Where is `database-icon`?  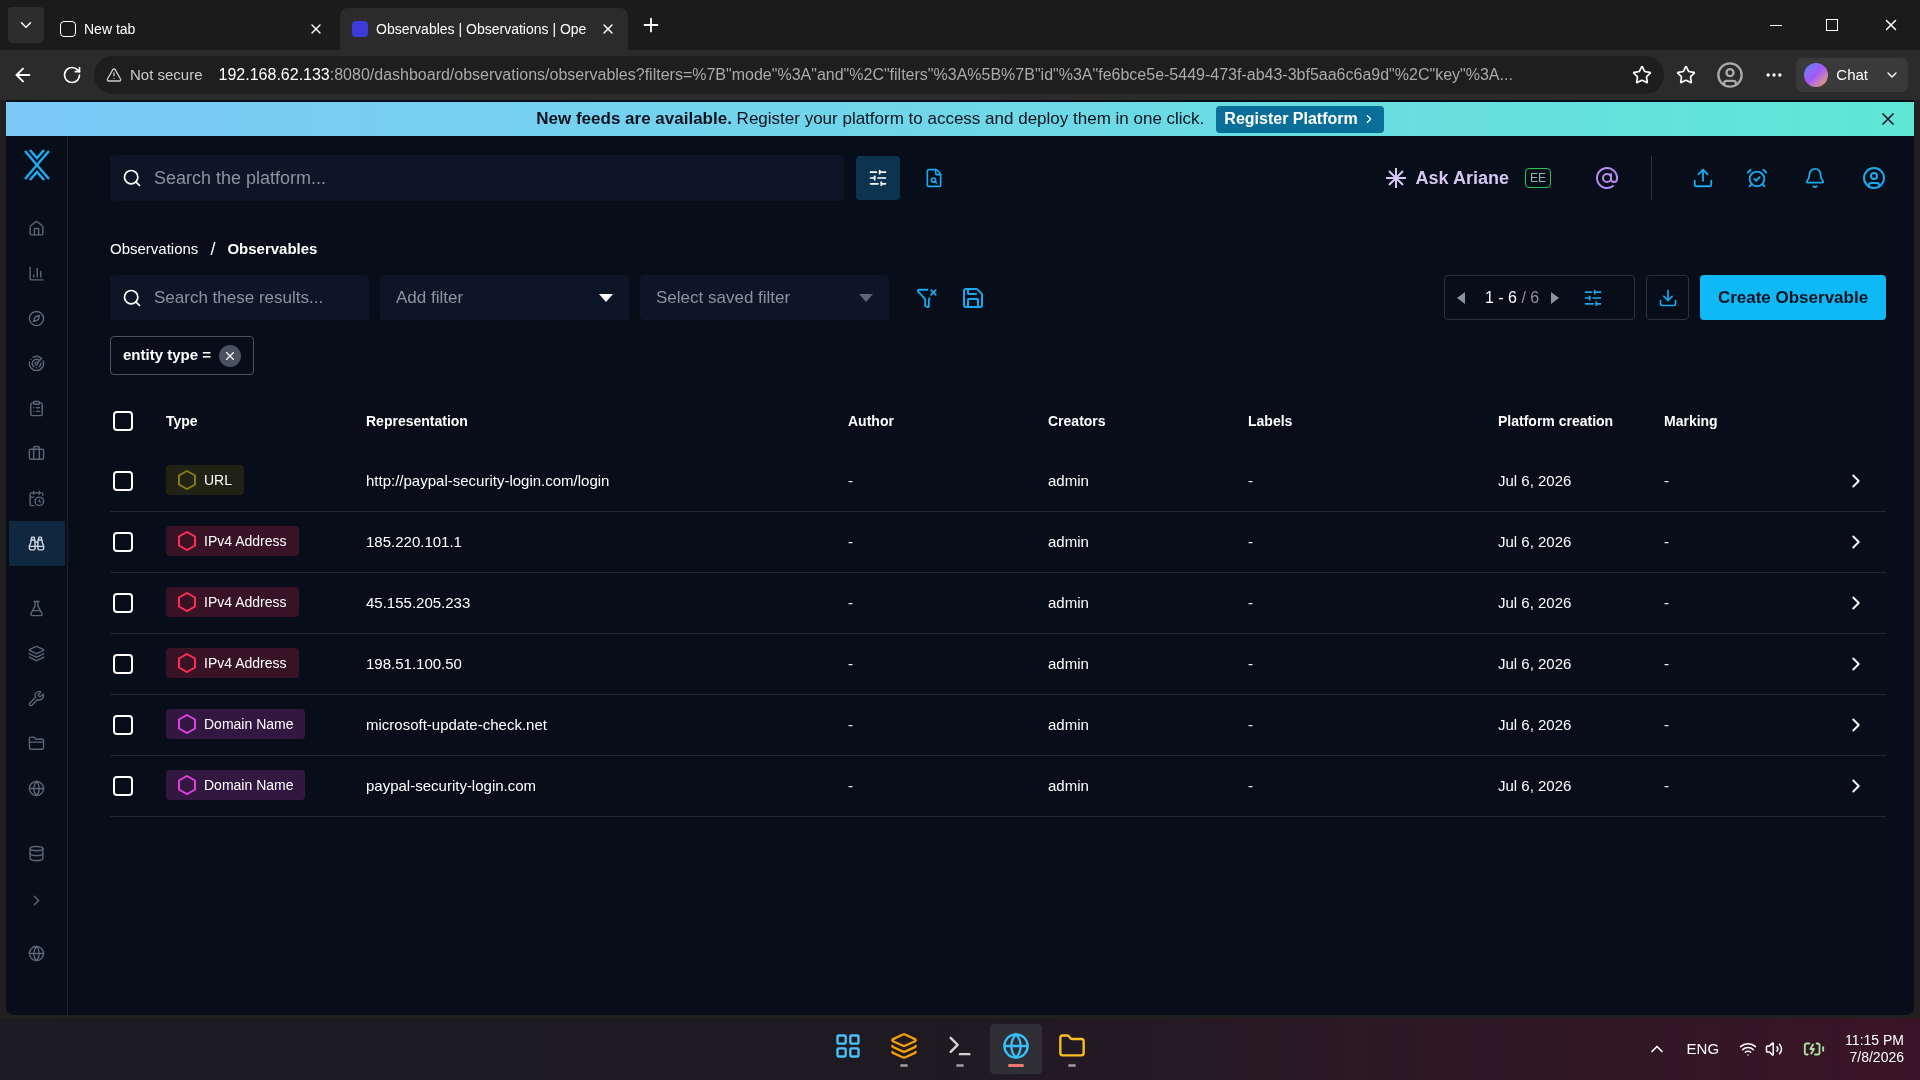
database-icon is located at coordinates (36, 853).